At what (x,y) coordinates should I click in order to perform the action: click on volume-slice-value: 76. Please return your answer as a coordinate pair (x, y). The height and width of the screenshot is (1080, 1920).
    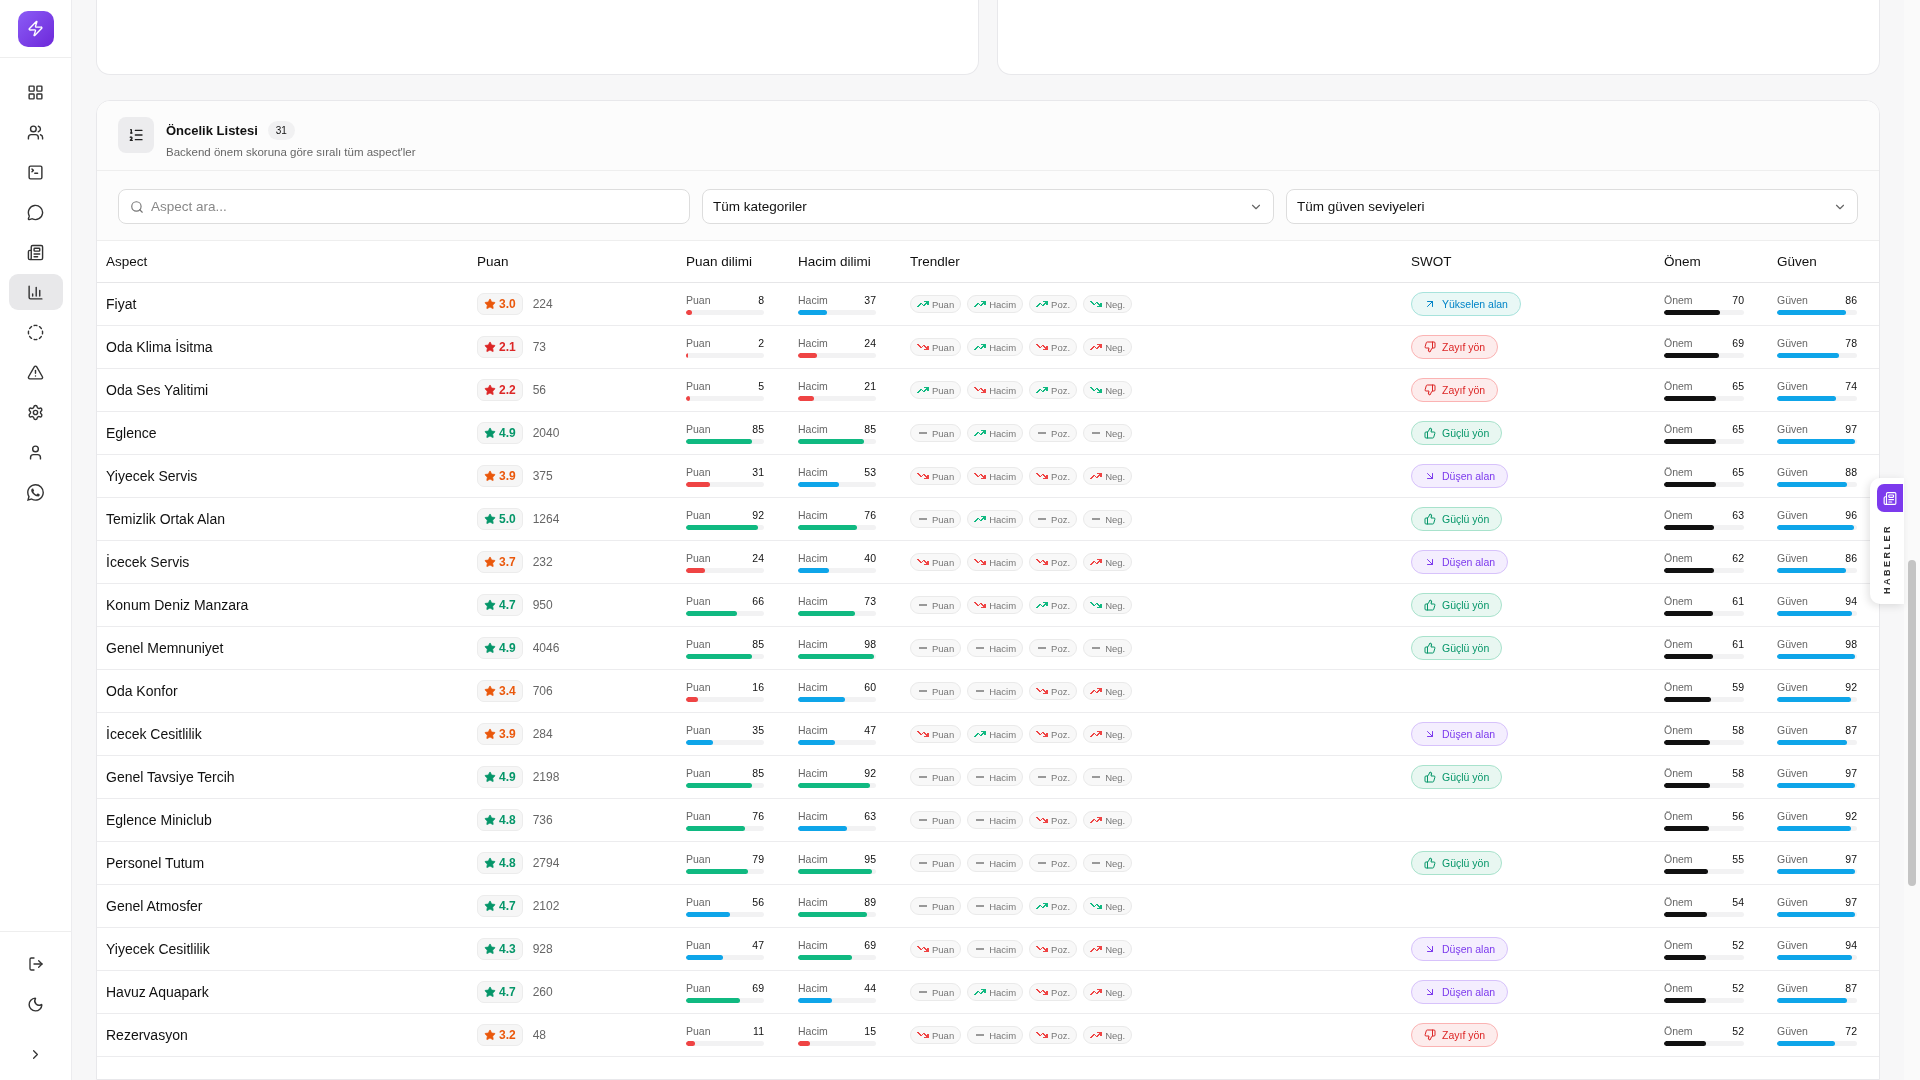
    Looking at the image, I should click on (870, 514).